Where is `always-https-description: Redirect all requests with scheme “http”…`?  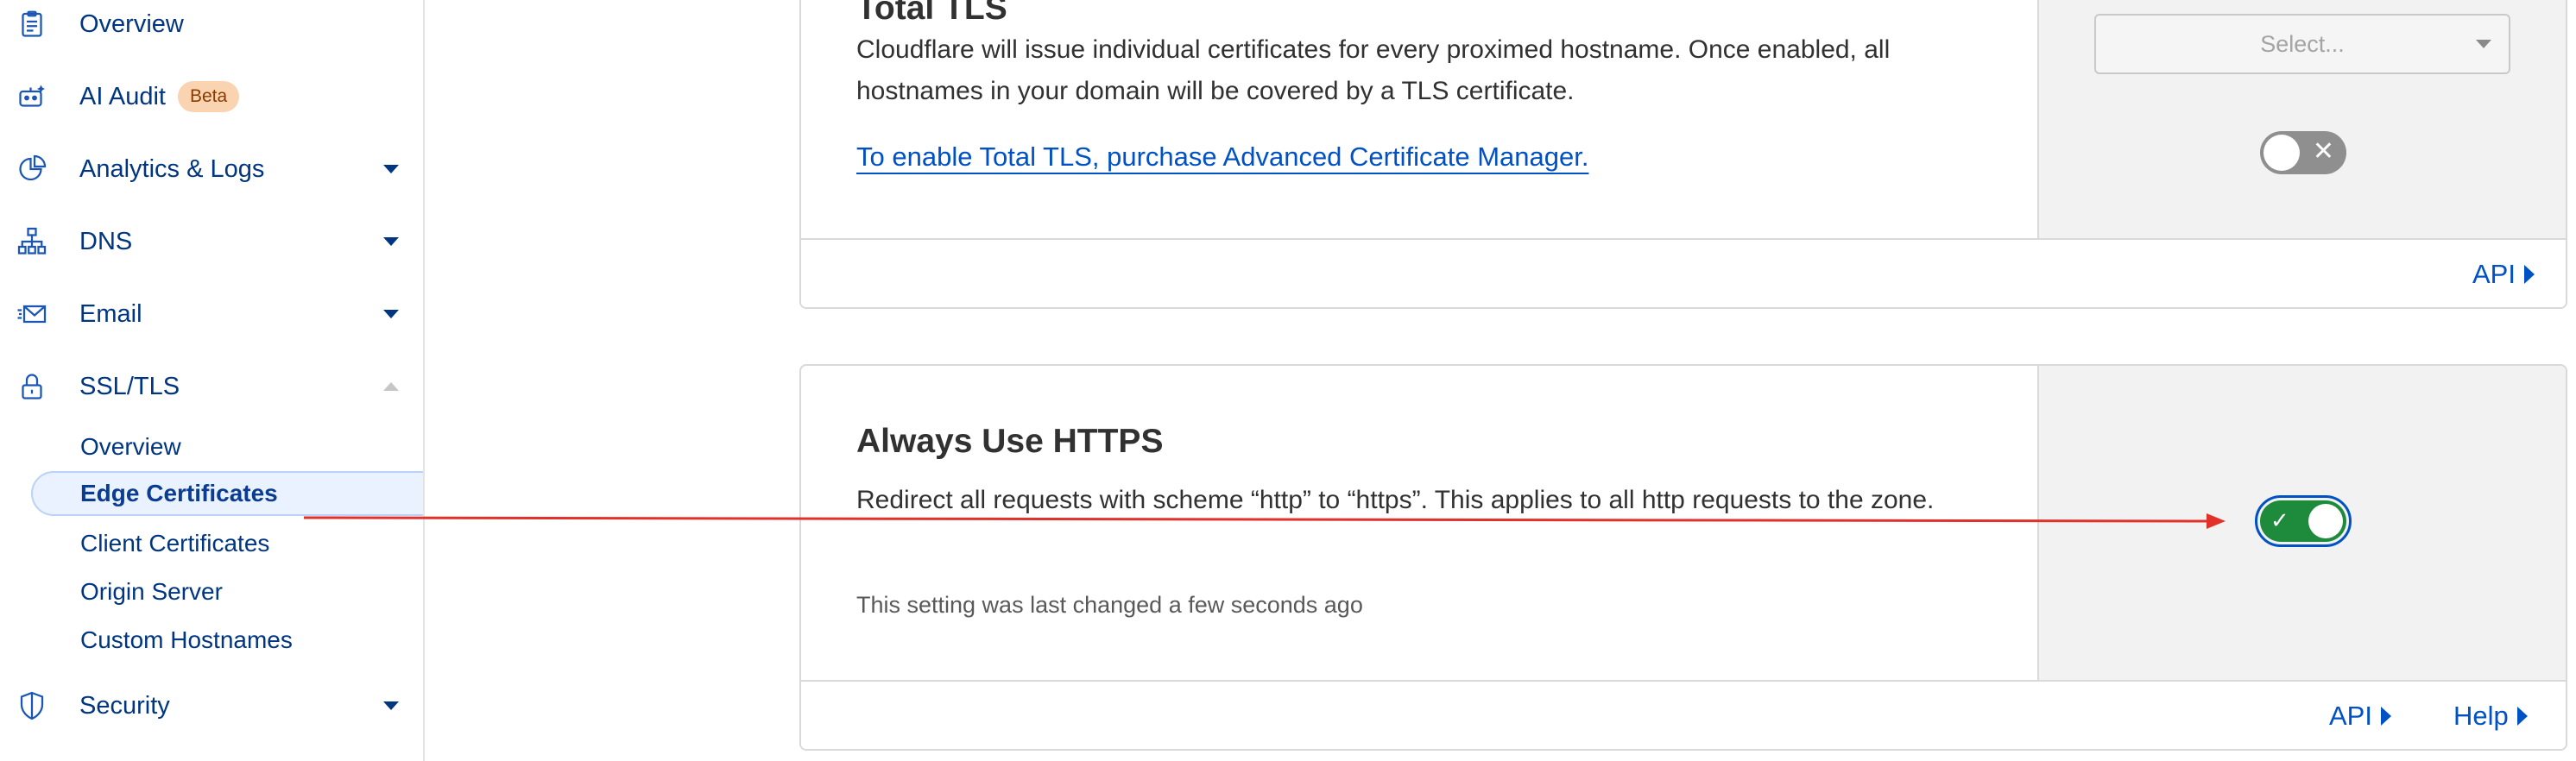
always-https-description: Redirect all requests with scheme “http”… is located at coordinates (1395, 500).